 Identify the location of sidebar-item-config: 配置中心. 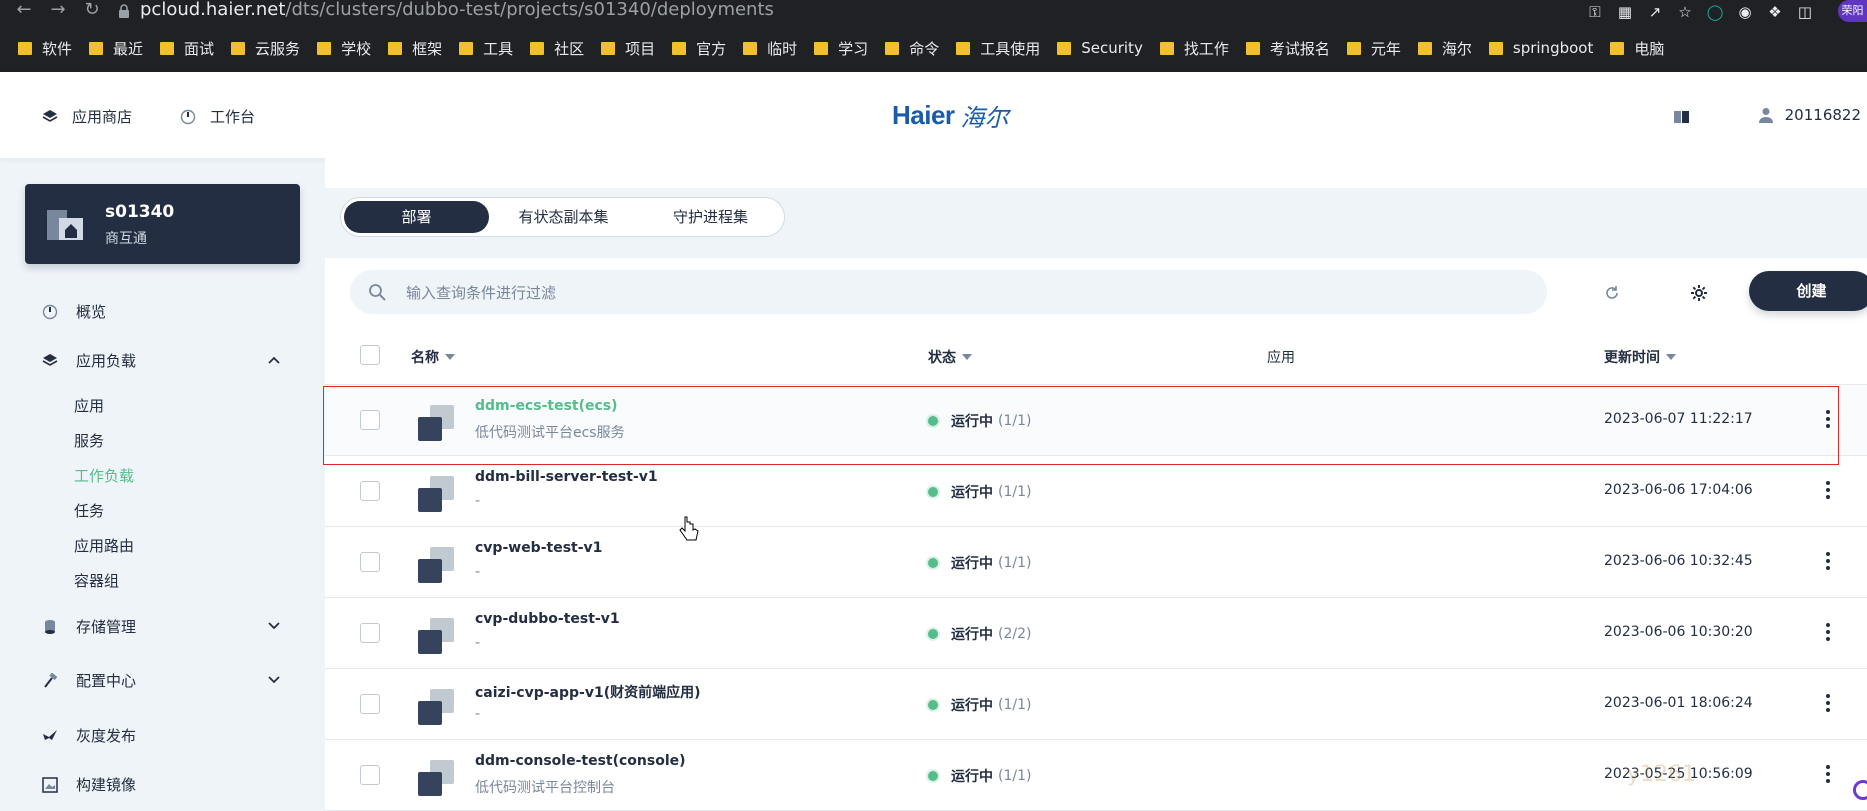
(89, 680).